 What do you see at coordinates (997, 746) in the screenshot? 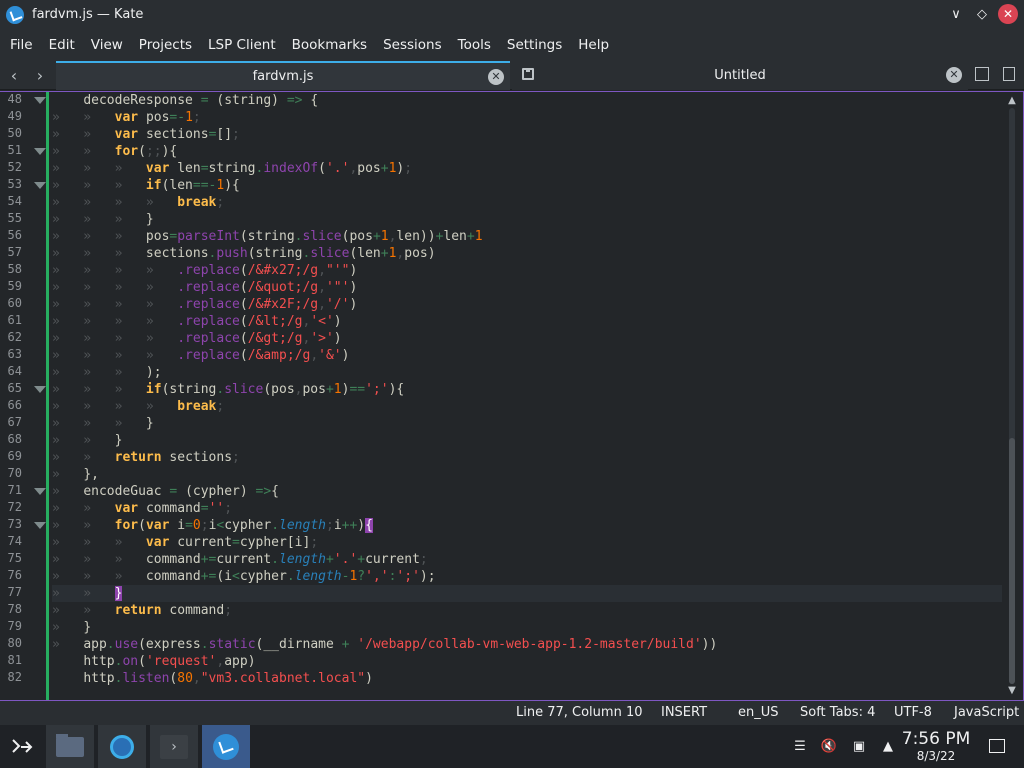
I see `show-desktop-icon` at bounding box center [997, 746].